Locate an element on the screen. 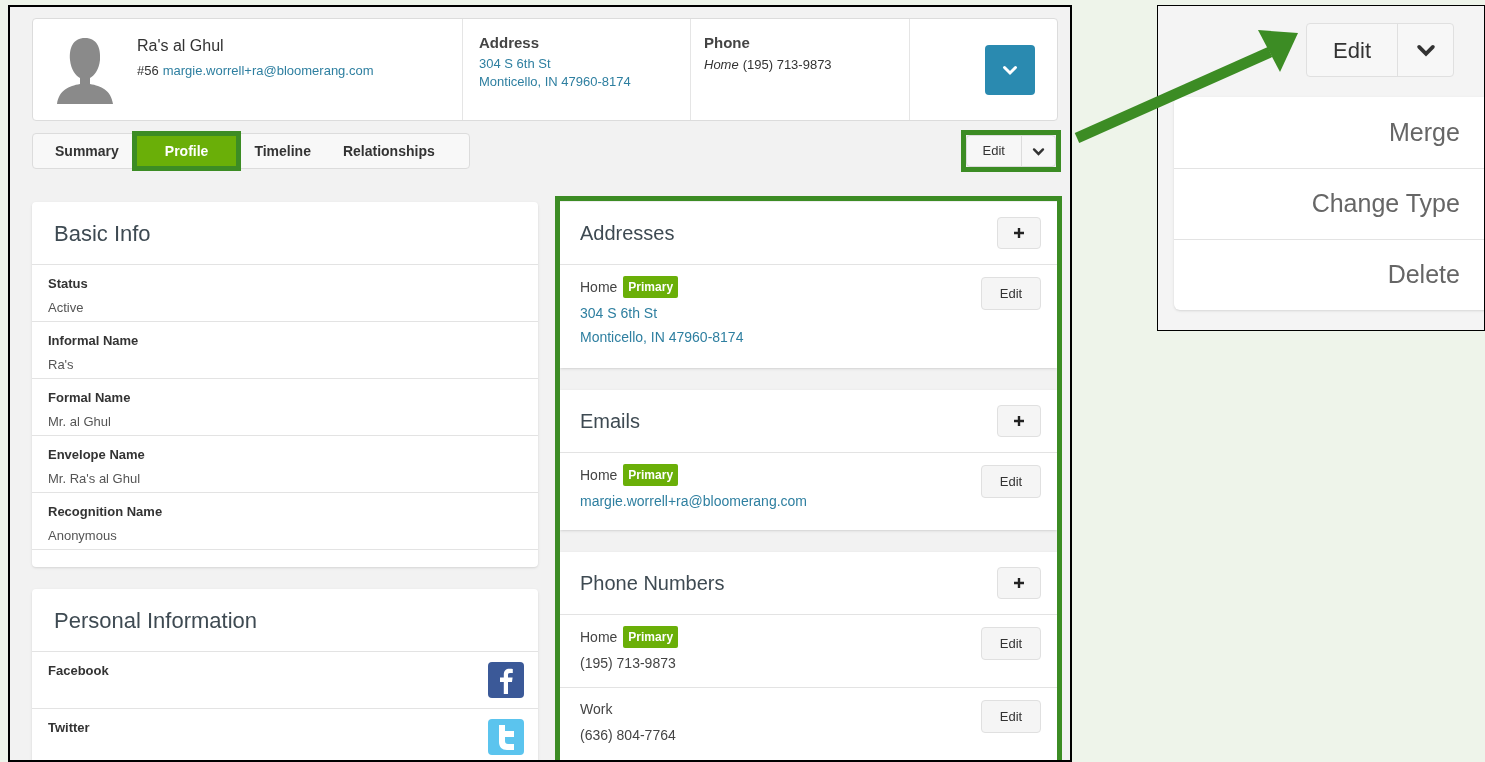 The image size is (1485, 762). entry-type: Work is located at coordinates (596, 709).